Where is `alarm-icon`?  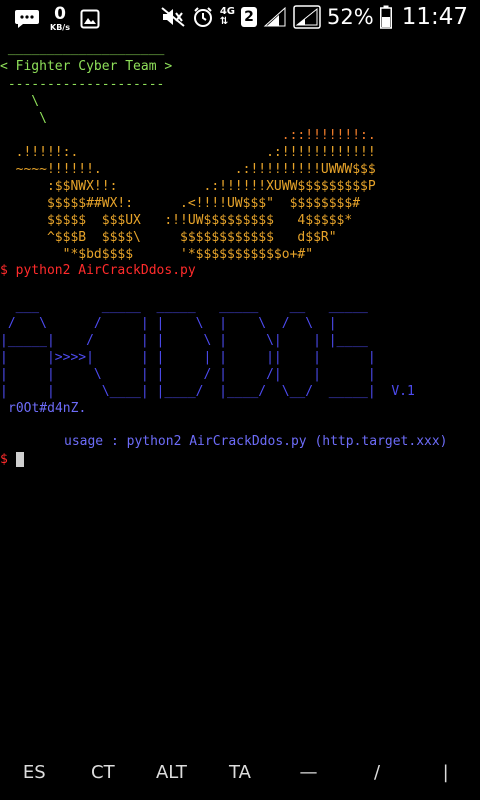
alarm-icon is located at coordinates (202, 17).